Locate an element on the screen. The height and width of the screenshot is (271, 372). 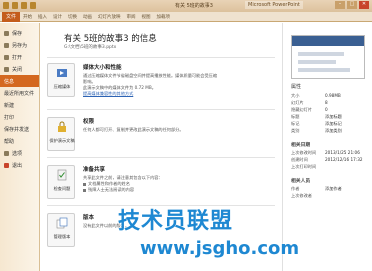
nav-item-close: 关闭 is located at coordinates (19, 69).